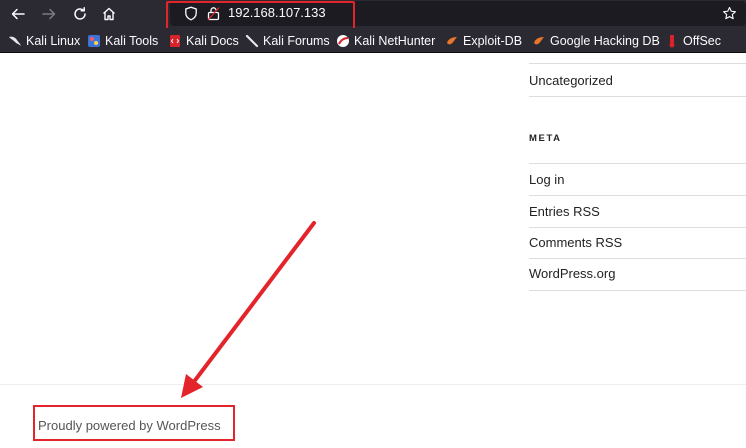 The width and height of the screenshot is (746, 448). I want to click on bookmark-label: Kali NetHunter, so click(395, 41).